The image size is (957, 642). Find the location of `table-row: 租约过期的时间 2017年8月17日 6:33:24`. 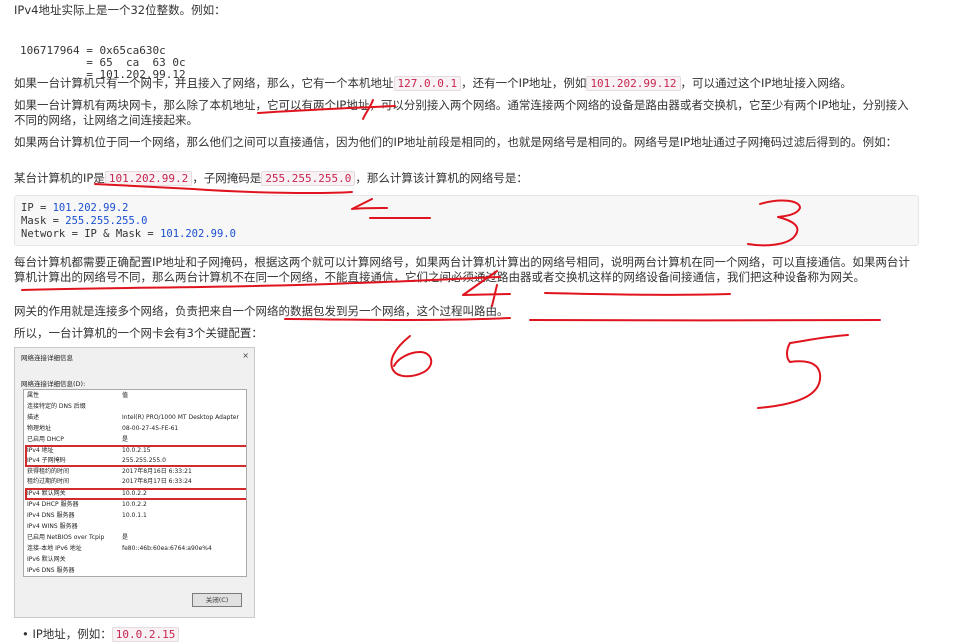

table-row: 租约过期的时间 2017年8月17日 6:33:24 is located at coordinates (135, 482).